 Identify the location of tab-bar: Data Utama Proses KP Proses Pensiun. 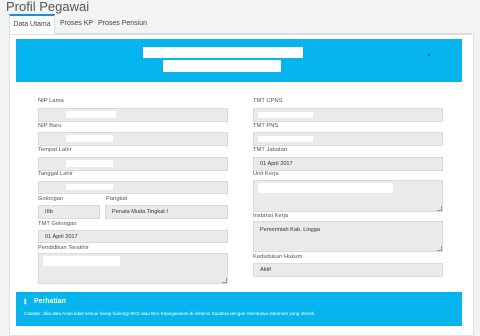
(240, 24).